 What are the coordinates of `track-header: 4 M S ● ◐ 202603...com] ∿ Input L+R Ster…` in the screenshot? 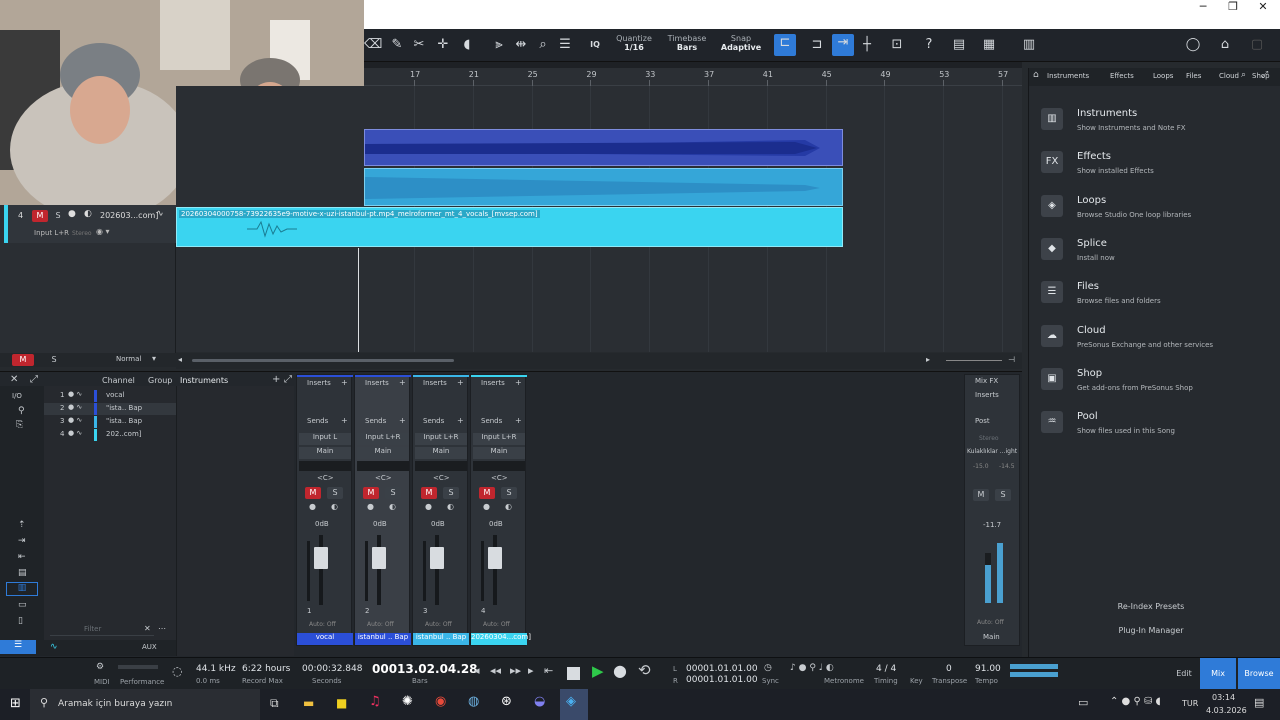 It's located at (90, 224).